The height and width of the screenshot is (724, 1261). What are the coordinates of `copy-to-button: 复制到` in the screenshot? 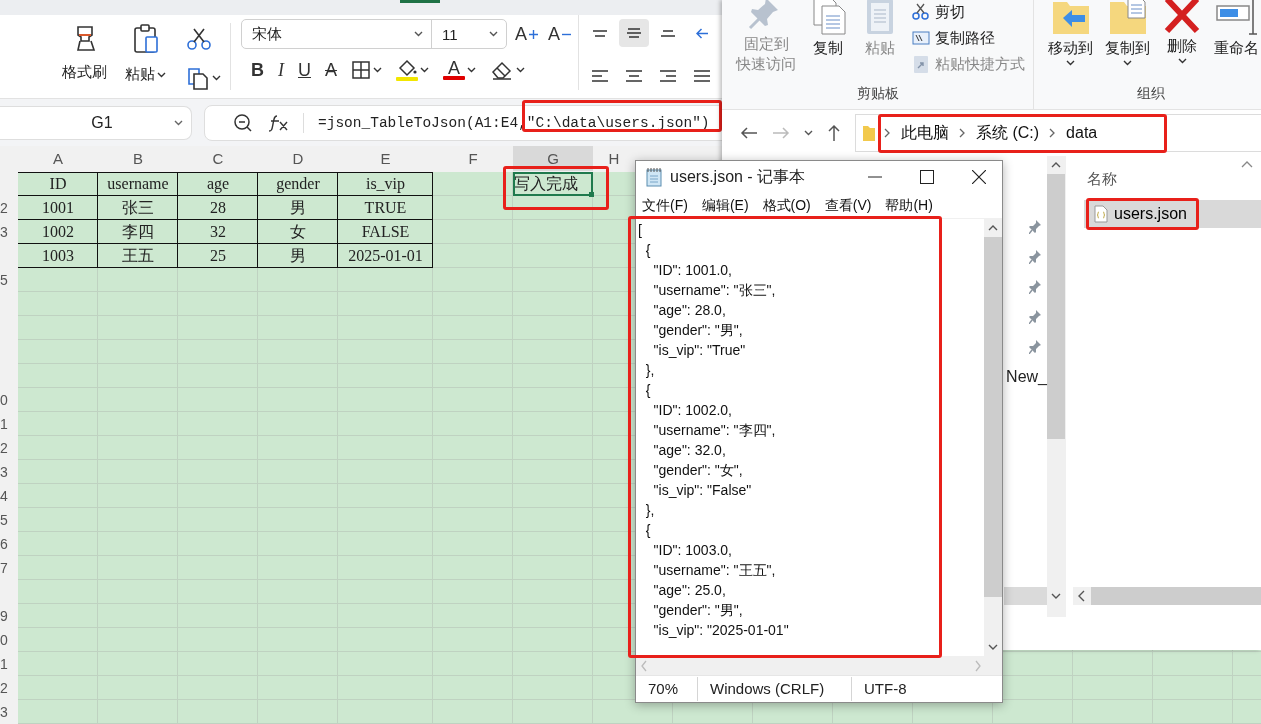 It's located at (1127, 33).